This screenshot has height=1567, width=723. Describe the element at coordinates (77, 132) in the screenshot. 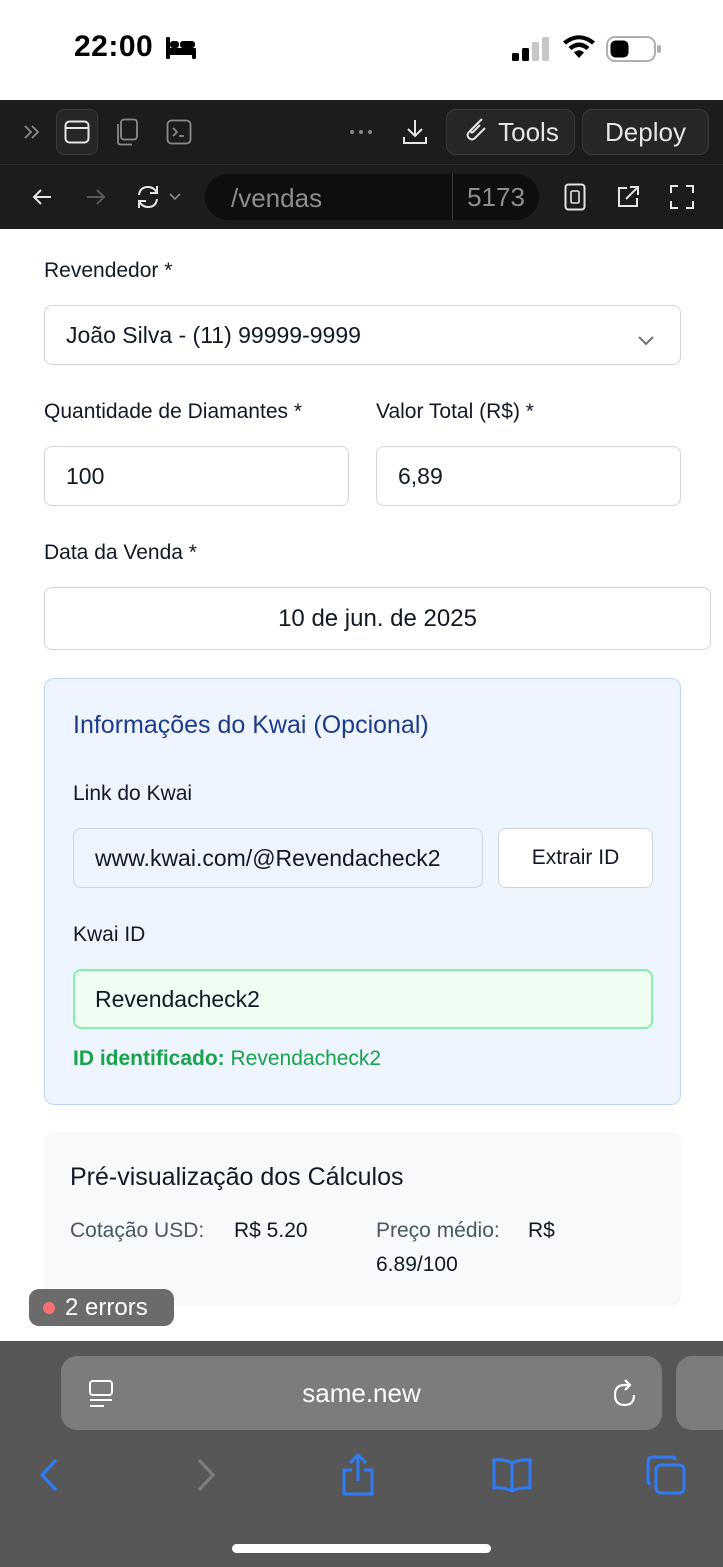

I see `browser-preview-icon` at that location.